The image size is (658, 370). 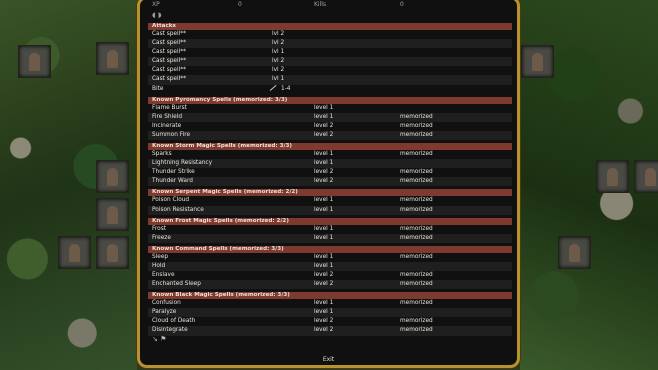 I want to click on flag-icon: ⚑, so click(x=163, y=339).